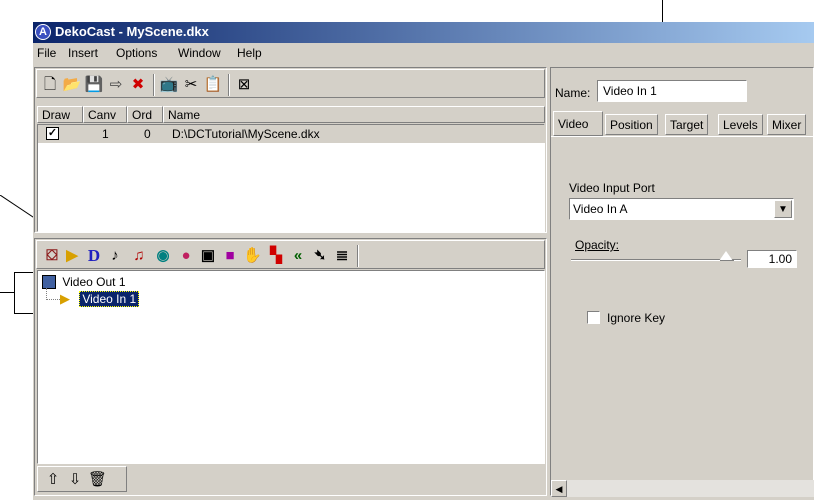 This screenshot has height=500, width=814. I want to click on pointer-icon: ➴, so click(320, 256).